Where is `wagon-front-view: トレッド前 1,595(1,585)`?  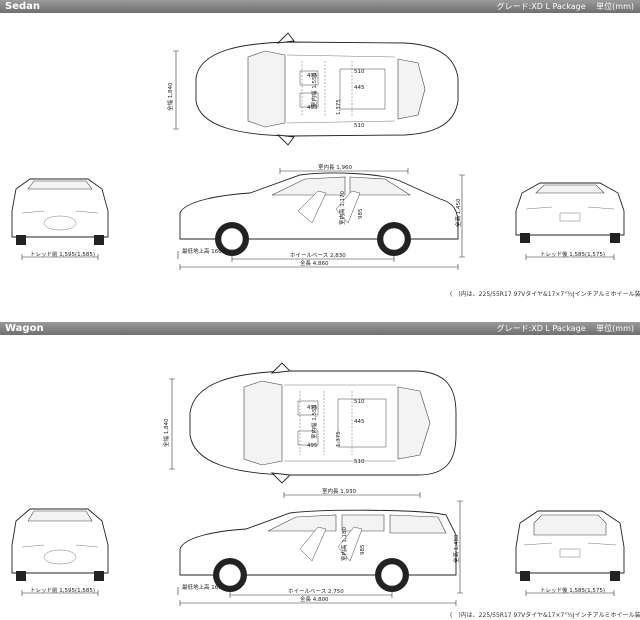
wagon-front-view: トレッド前 1,595(1,585) is located at coordinates (60, 552).